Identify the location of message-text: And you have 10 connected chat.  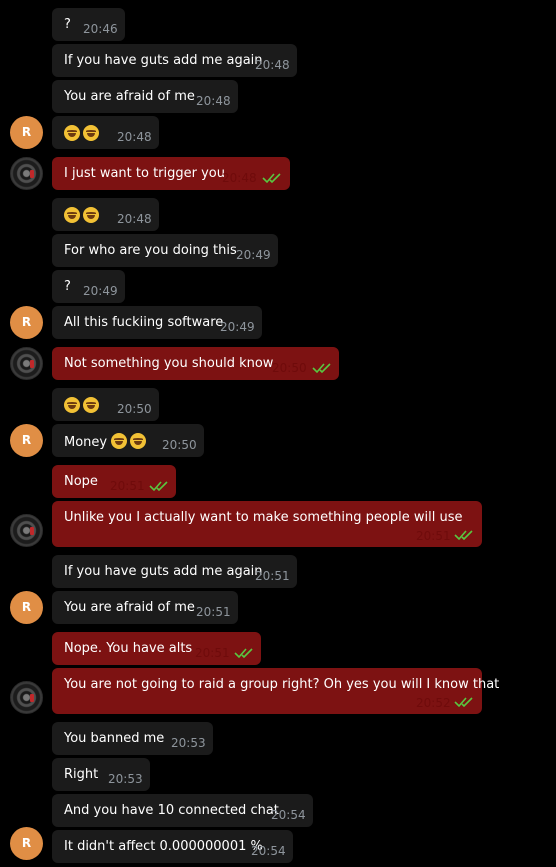
(171, 810).